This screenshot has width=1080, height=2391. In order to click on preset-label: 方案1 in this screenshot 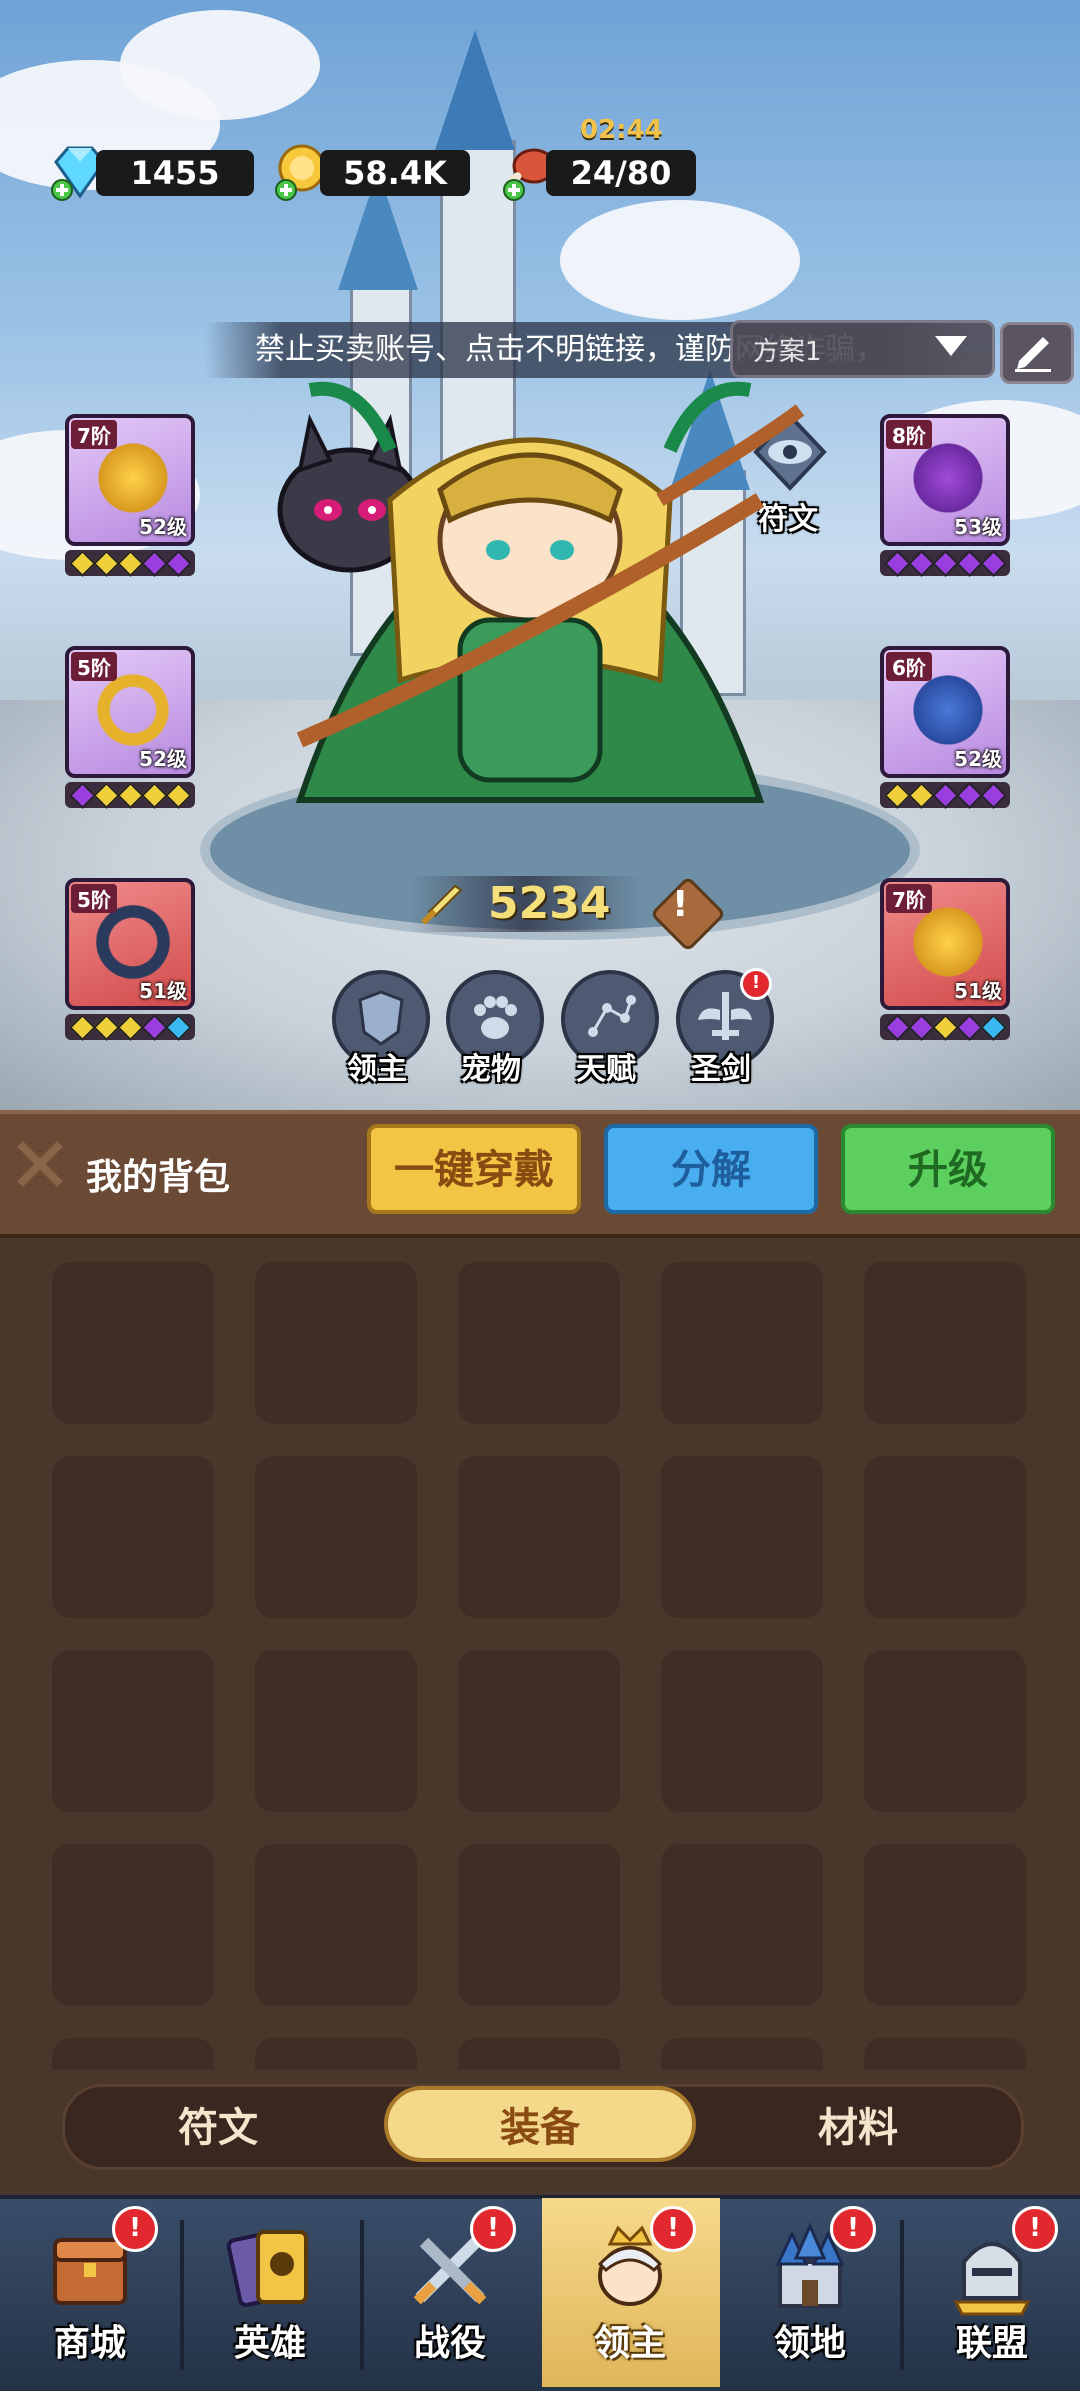, I will do `click(787, 352)`.